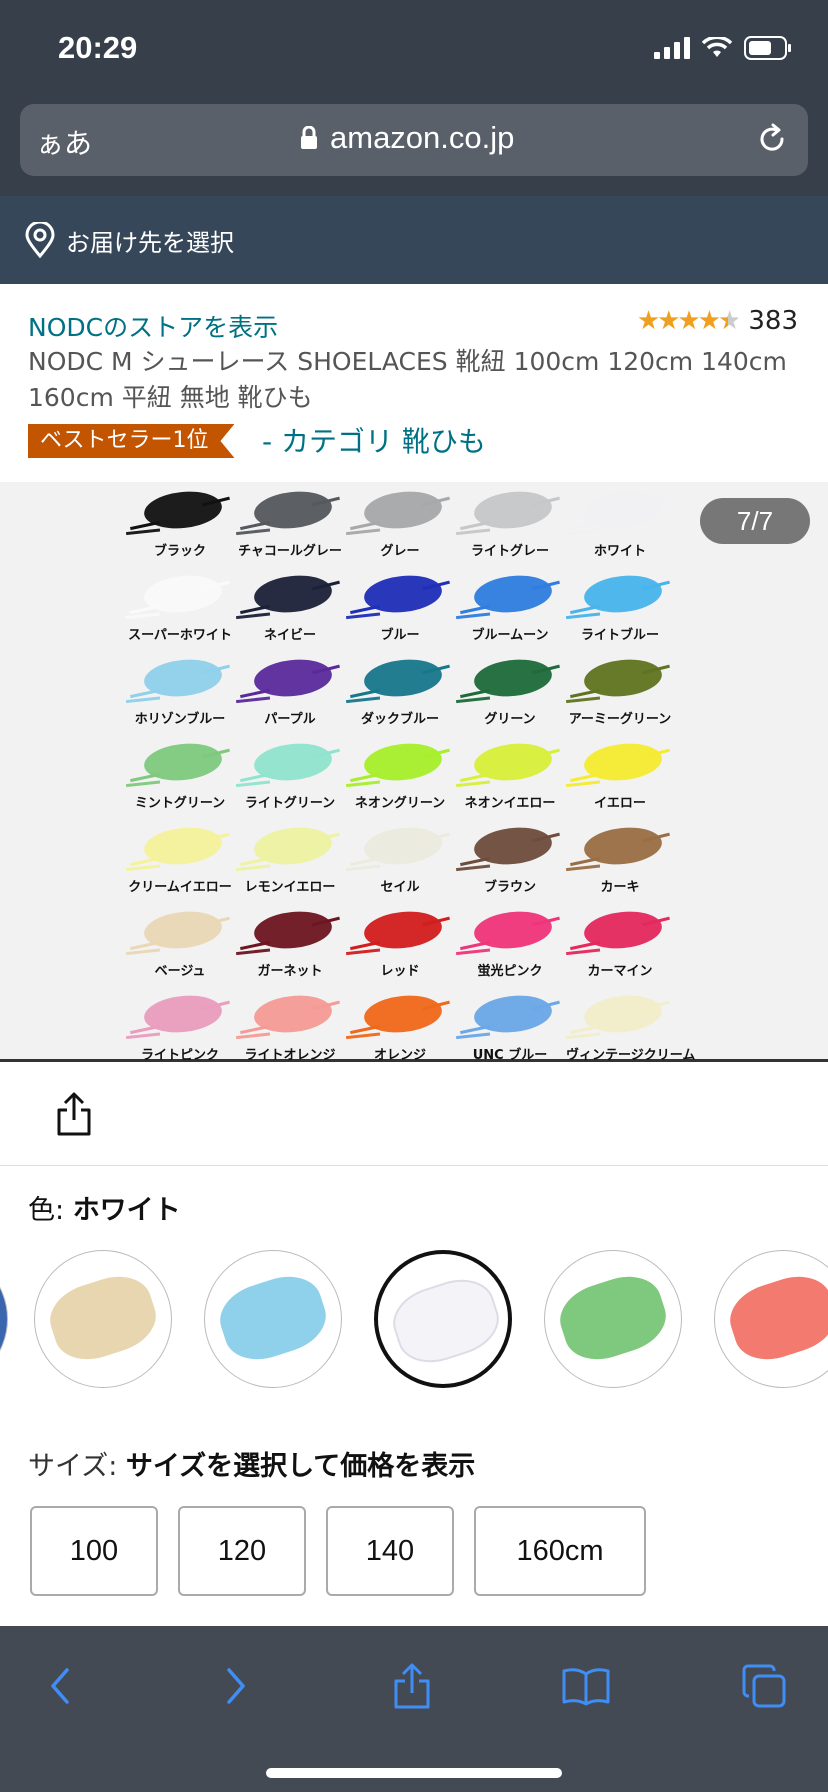  I want to click on delivery-location-bar: お届け先を選択, so click(414, 240).